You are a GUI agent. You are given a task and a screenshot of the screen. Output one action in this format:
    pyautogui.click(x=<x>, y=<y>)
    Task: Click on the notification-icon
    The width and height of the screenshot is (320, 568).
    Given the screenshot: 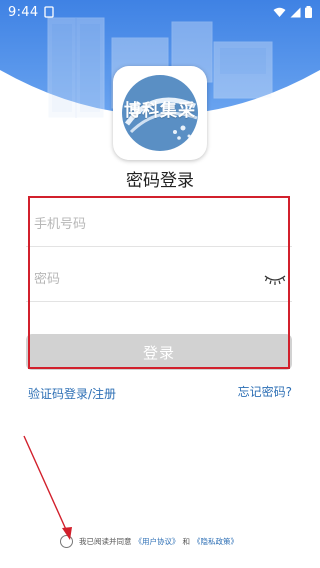 What is the action you would take?
    pyautogui.click(x=49, y=12)
    